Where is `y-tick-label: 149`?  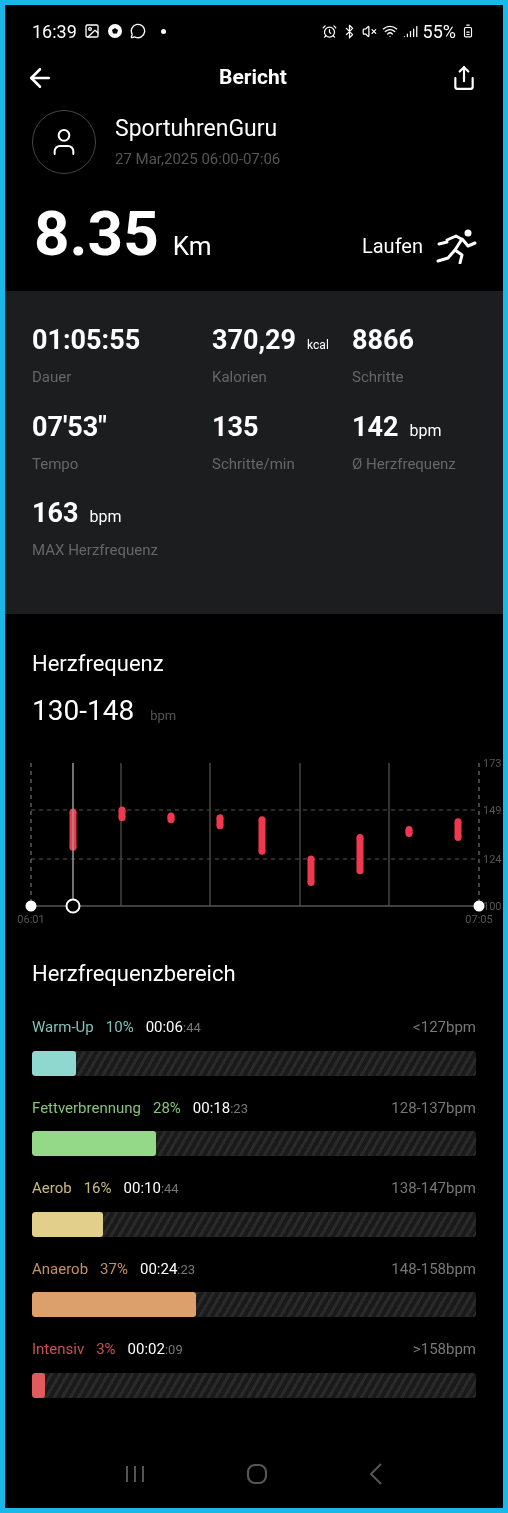 y-tick-label: 149 is located at coordinates (492, 810).